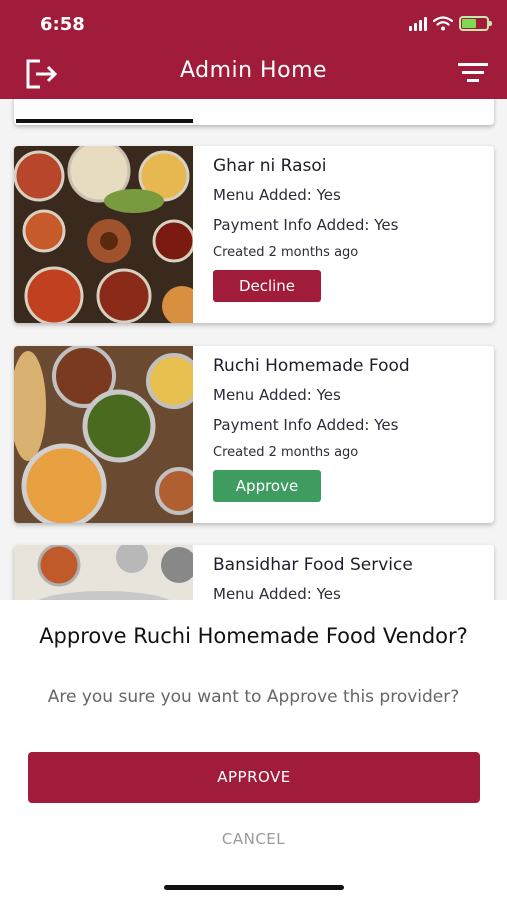 The width and height of the screenshot is (507, 900). What do you see at coordinates (254, 887) in the screenshot?
I see `home-indicator` at bounding box center [254, 887].